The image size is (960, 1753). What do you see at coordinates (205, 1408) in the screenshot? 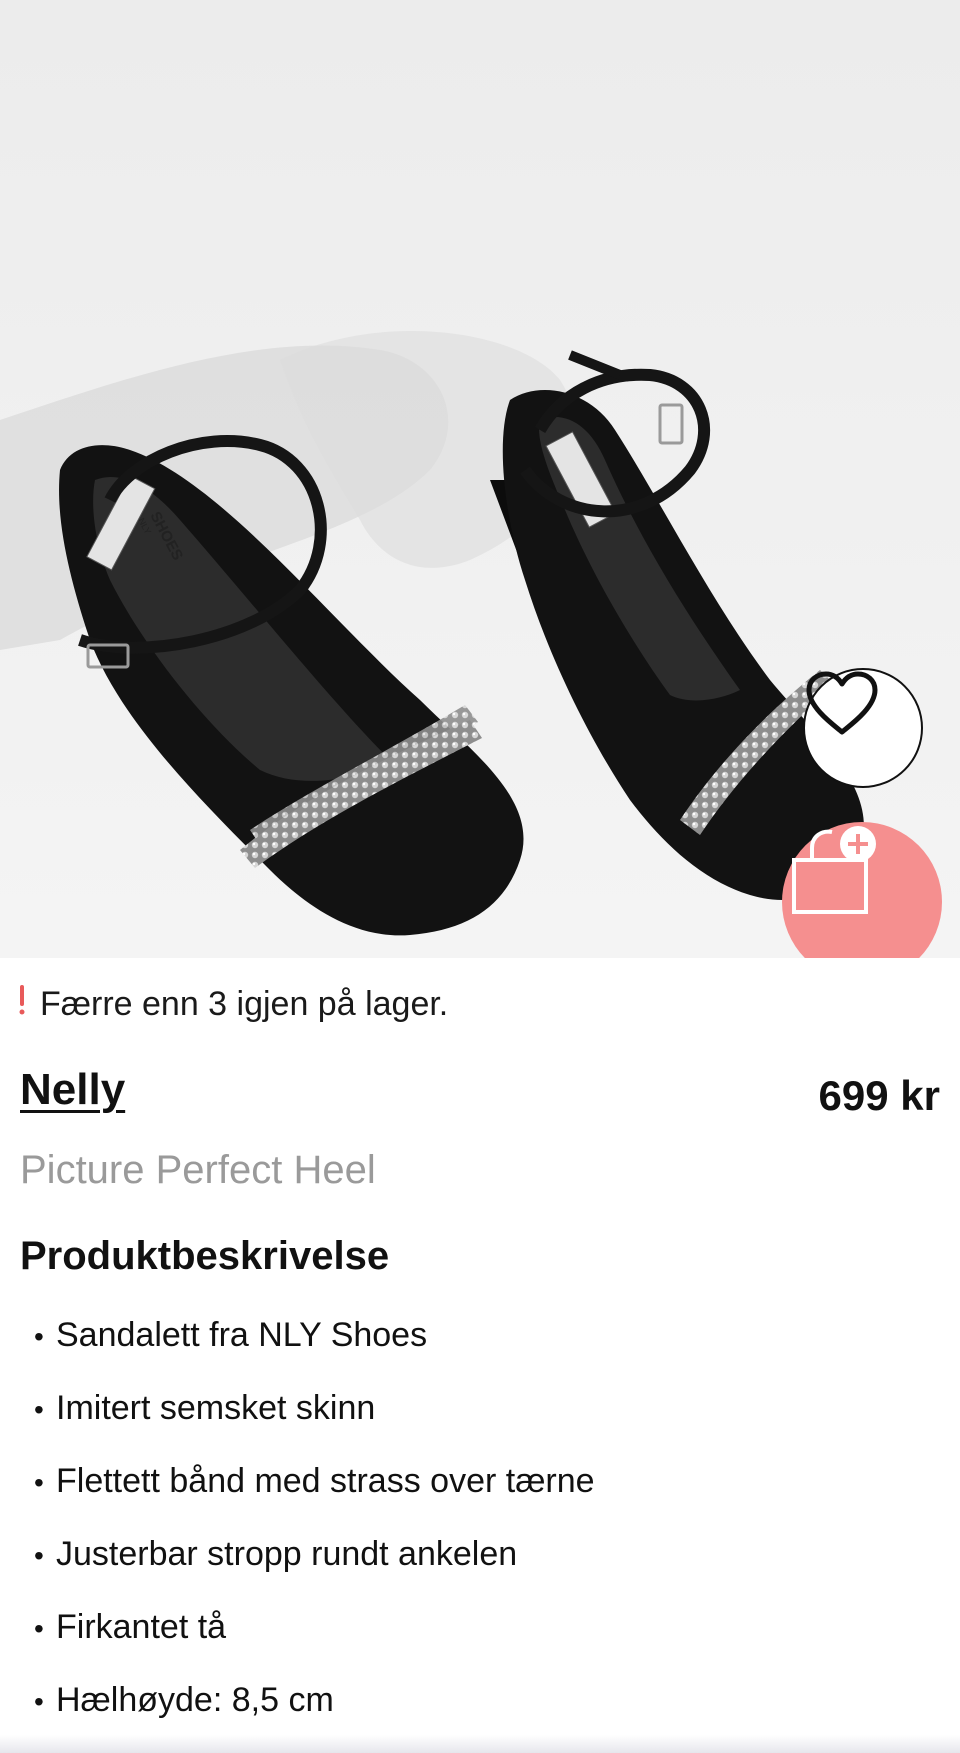
I see `list-item: • Imitert semsket skinn` at bounding box center [205, 1408].